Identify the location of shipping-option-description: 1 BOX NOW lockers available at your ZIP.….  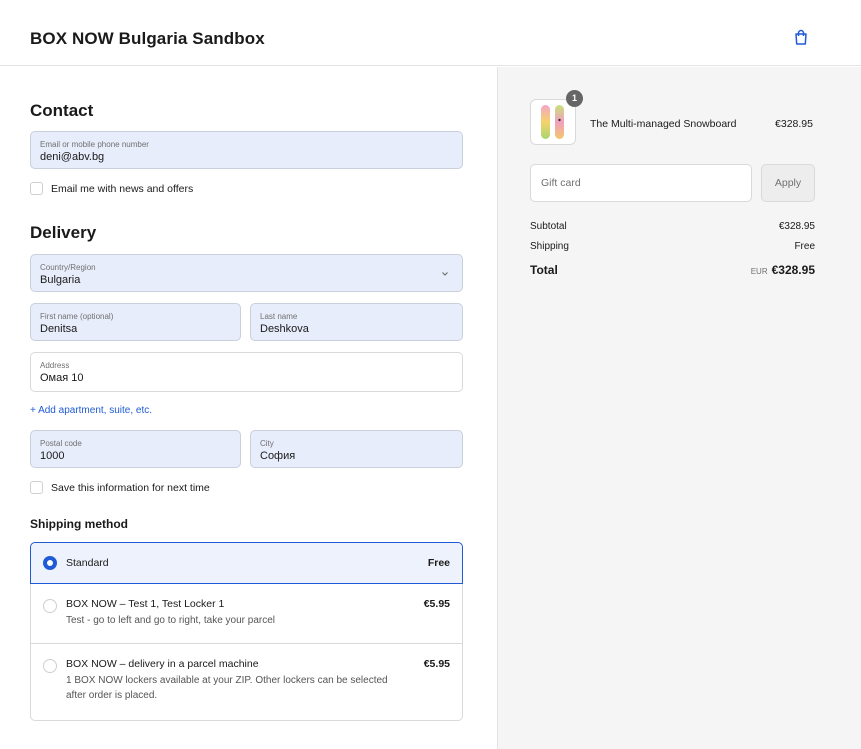
(227, 688).